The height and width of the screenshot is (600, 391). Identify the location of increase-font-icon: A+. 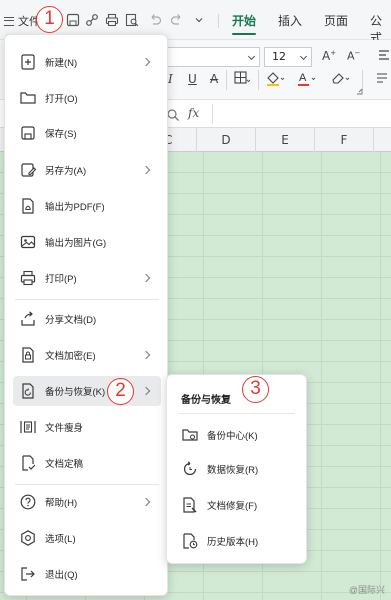
(329, 56).